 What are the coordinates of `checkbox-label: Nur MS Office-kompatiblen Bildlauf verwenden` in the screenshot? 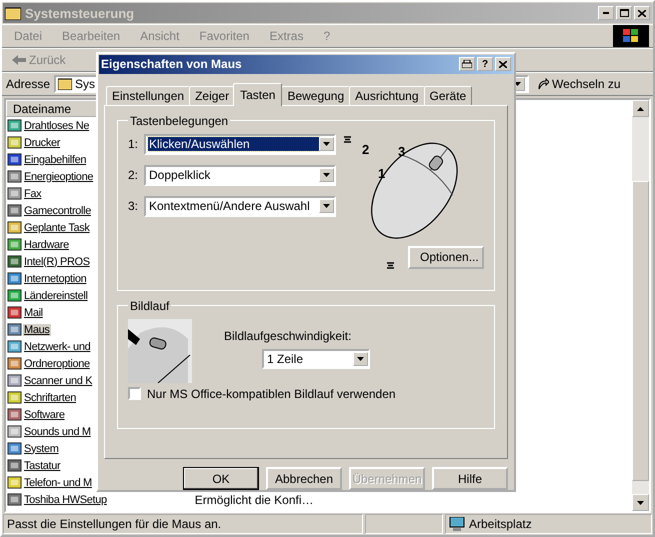 It's located at (271, 393).